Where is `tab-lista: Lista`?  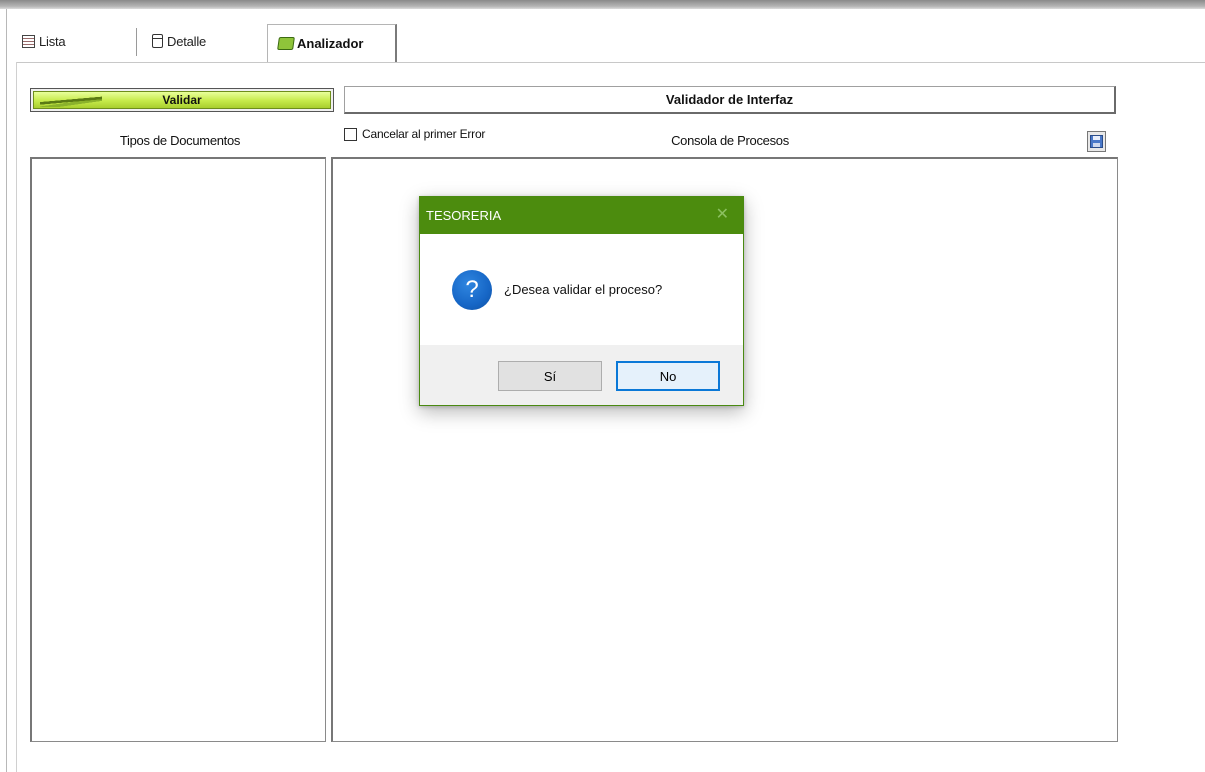 tab-lista: Lista is located at coordinates (44, 41).